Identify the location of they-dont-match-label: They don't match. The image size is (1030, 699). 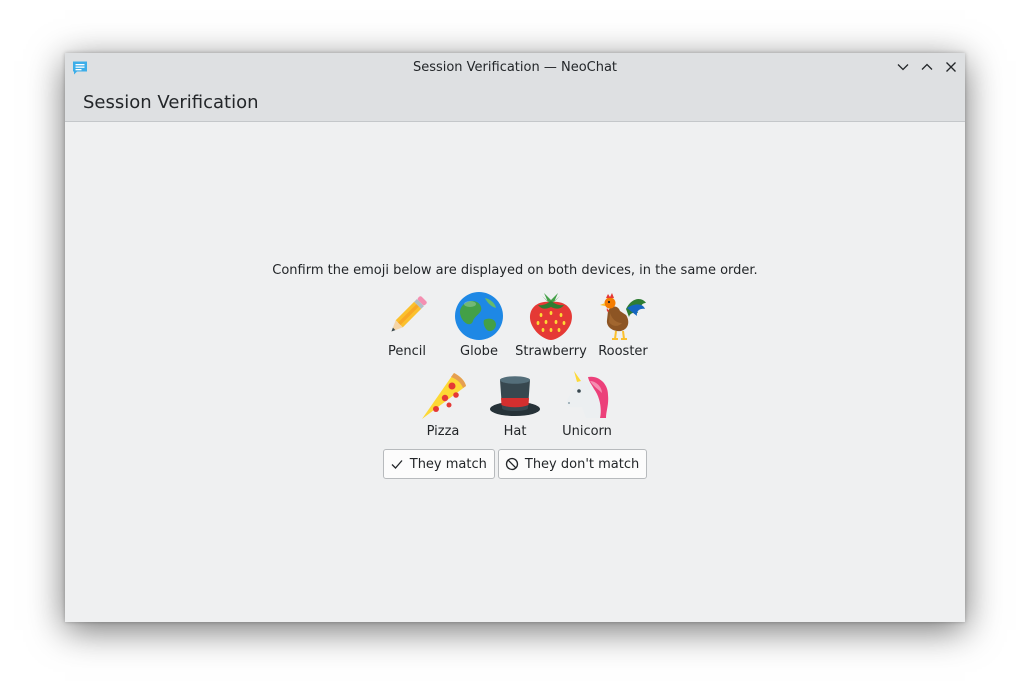
(582, 464).